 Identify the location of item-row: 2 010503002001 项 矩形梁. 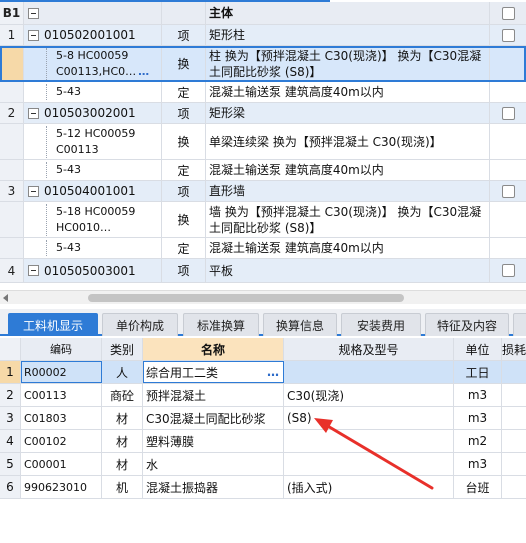
(263, 113).